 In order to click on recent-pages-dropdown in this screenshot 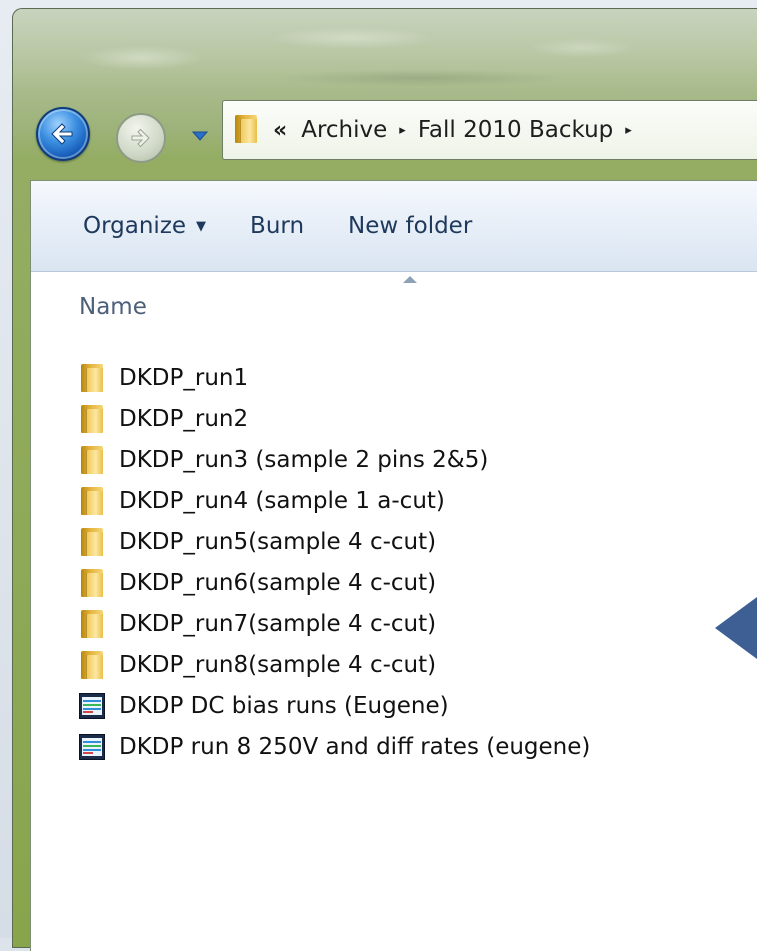, I will do `click(200, 136)`.